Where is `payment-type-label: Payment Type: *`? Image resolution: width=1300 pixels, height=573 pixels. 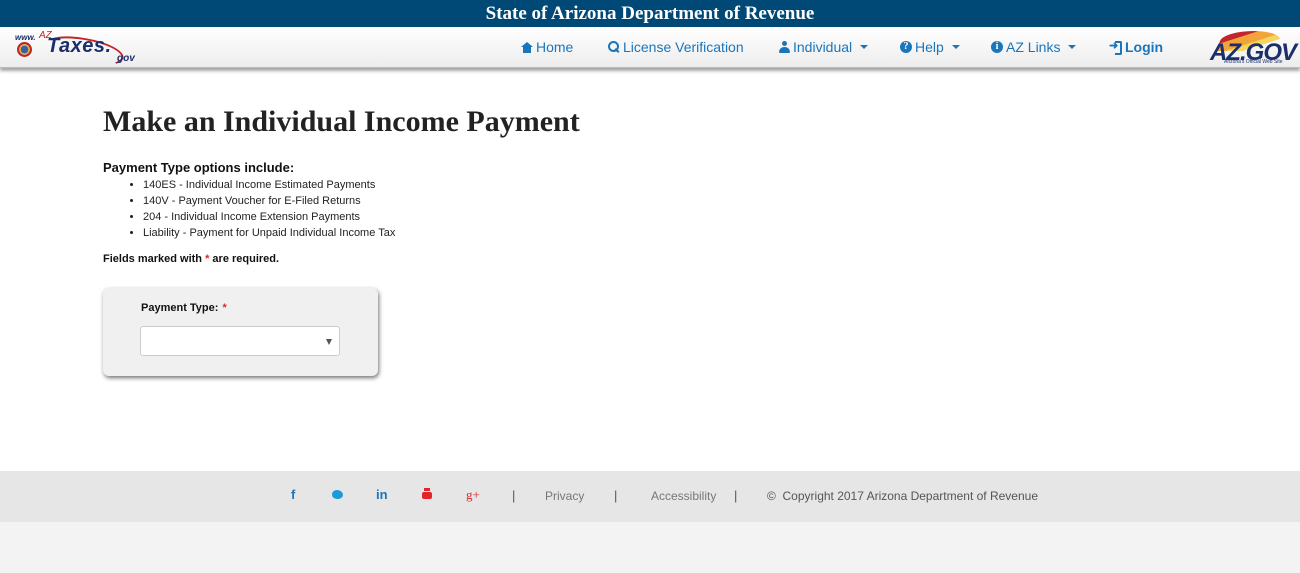
payment-type-label: Payment Type: * is located at coordinates (184, 308).